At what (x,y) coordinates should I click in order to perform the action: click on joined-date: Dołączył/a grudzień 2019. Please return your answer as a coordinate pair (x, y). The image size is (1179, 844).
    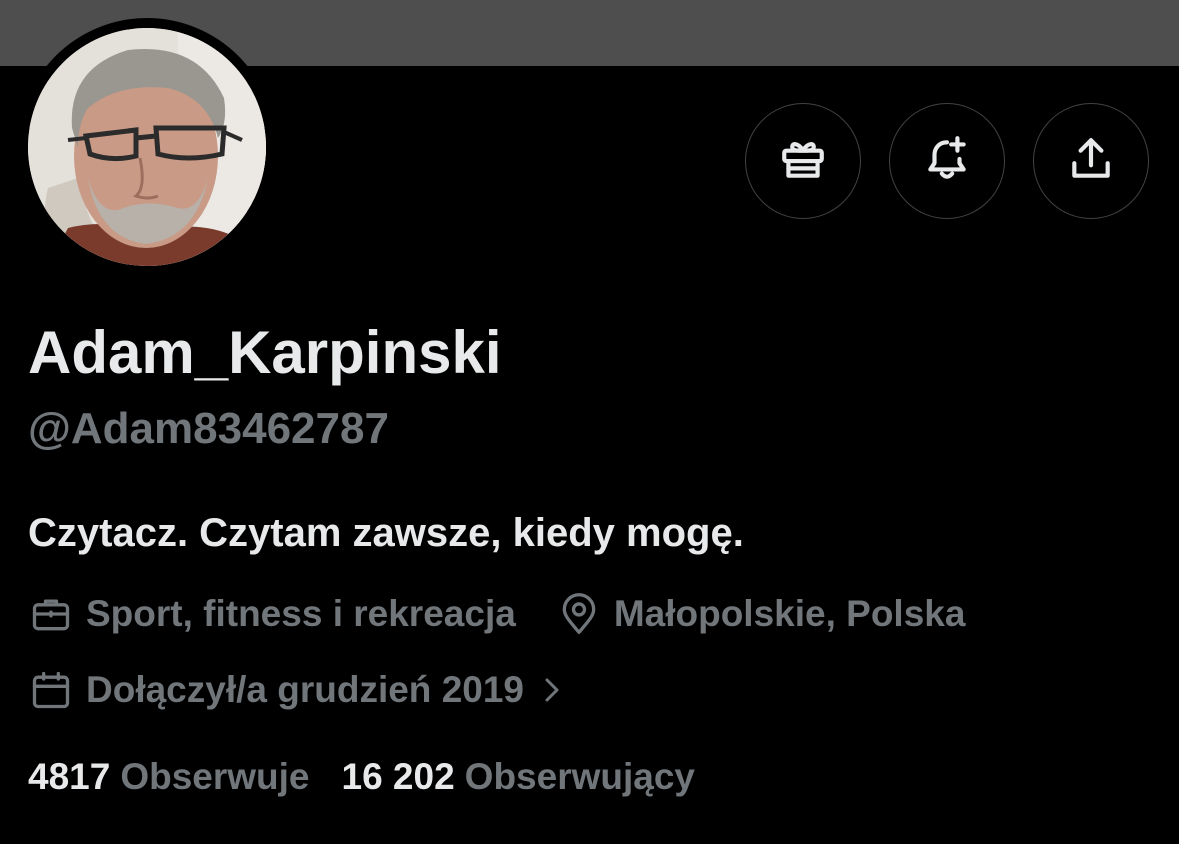
    Looking at the image, I should click on (297, 690).